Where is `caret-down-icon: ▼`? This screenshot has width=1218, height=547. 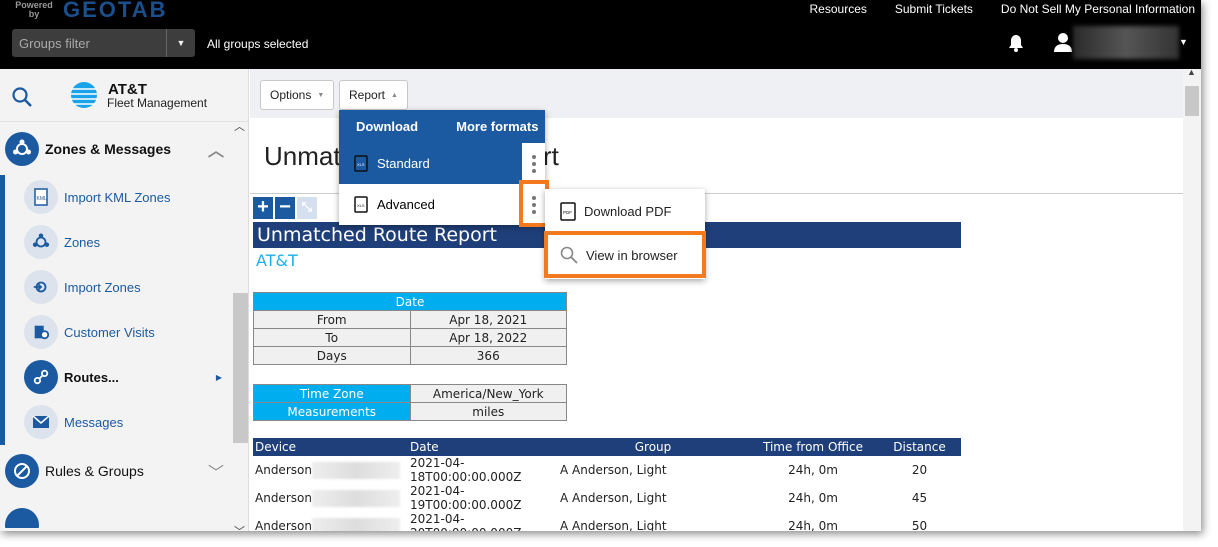 caret-down-icon: ▼ is located at coordinates (321, 95).